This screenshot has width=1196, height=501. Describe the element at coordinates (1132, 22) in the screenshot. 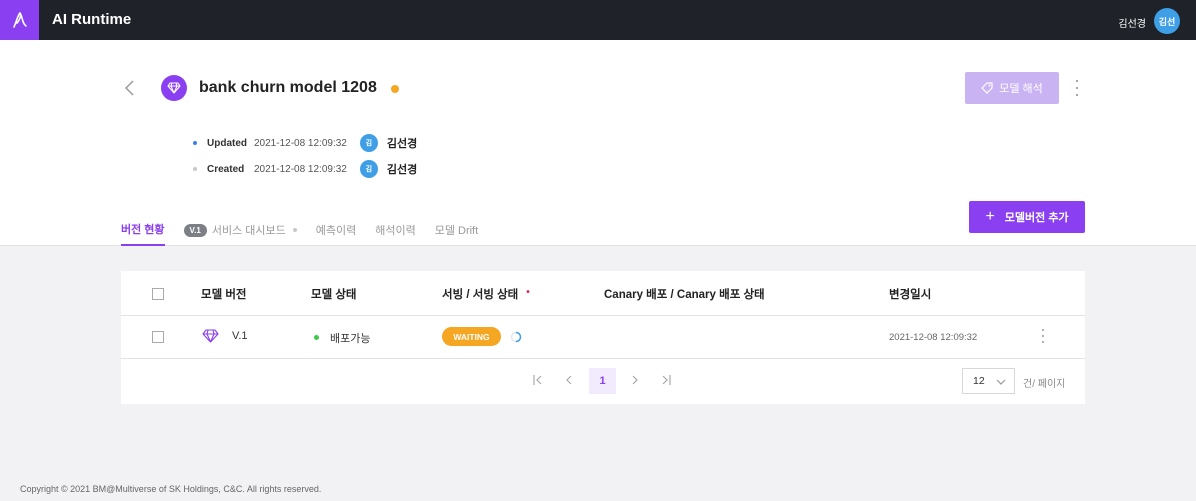

I see `user-name: 김선경` at that location.